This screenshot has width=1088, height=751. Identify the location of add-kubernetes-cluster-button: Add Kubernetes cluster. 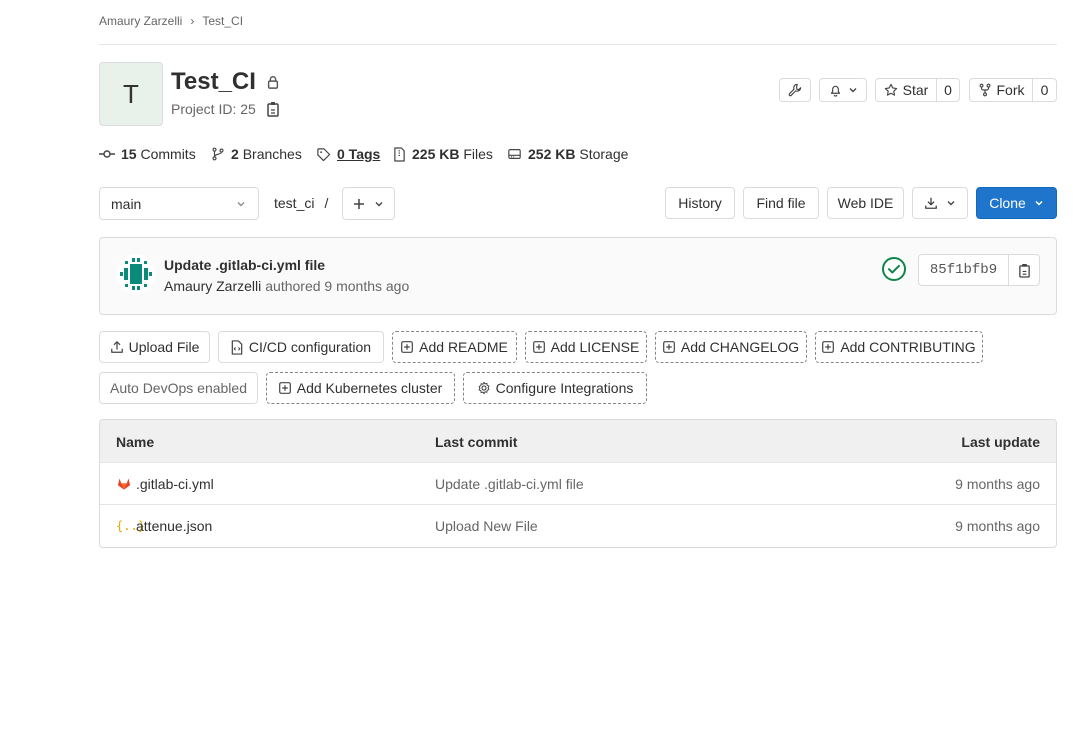
(360, 388).